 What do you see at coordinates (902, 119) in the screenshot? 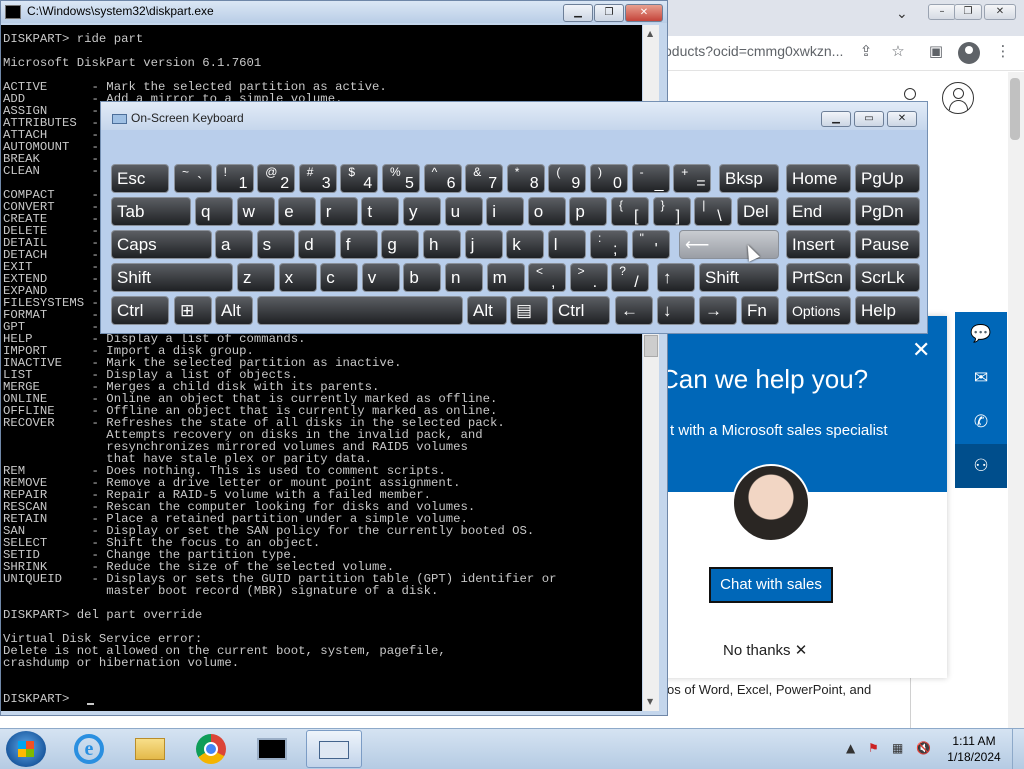
I see `osk-close-button: ✕` at bounding box center [902, 119].